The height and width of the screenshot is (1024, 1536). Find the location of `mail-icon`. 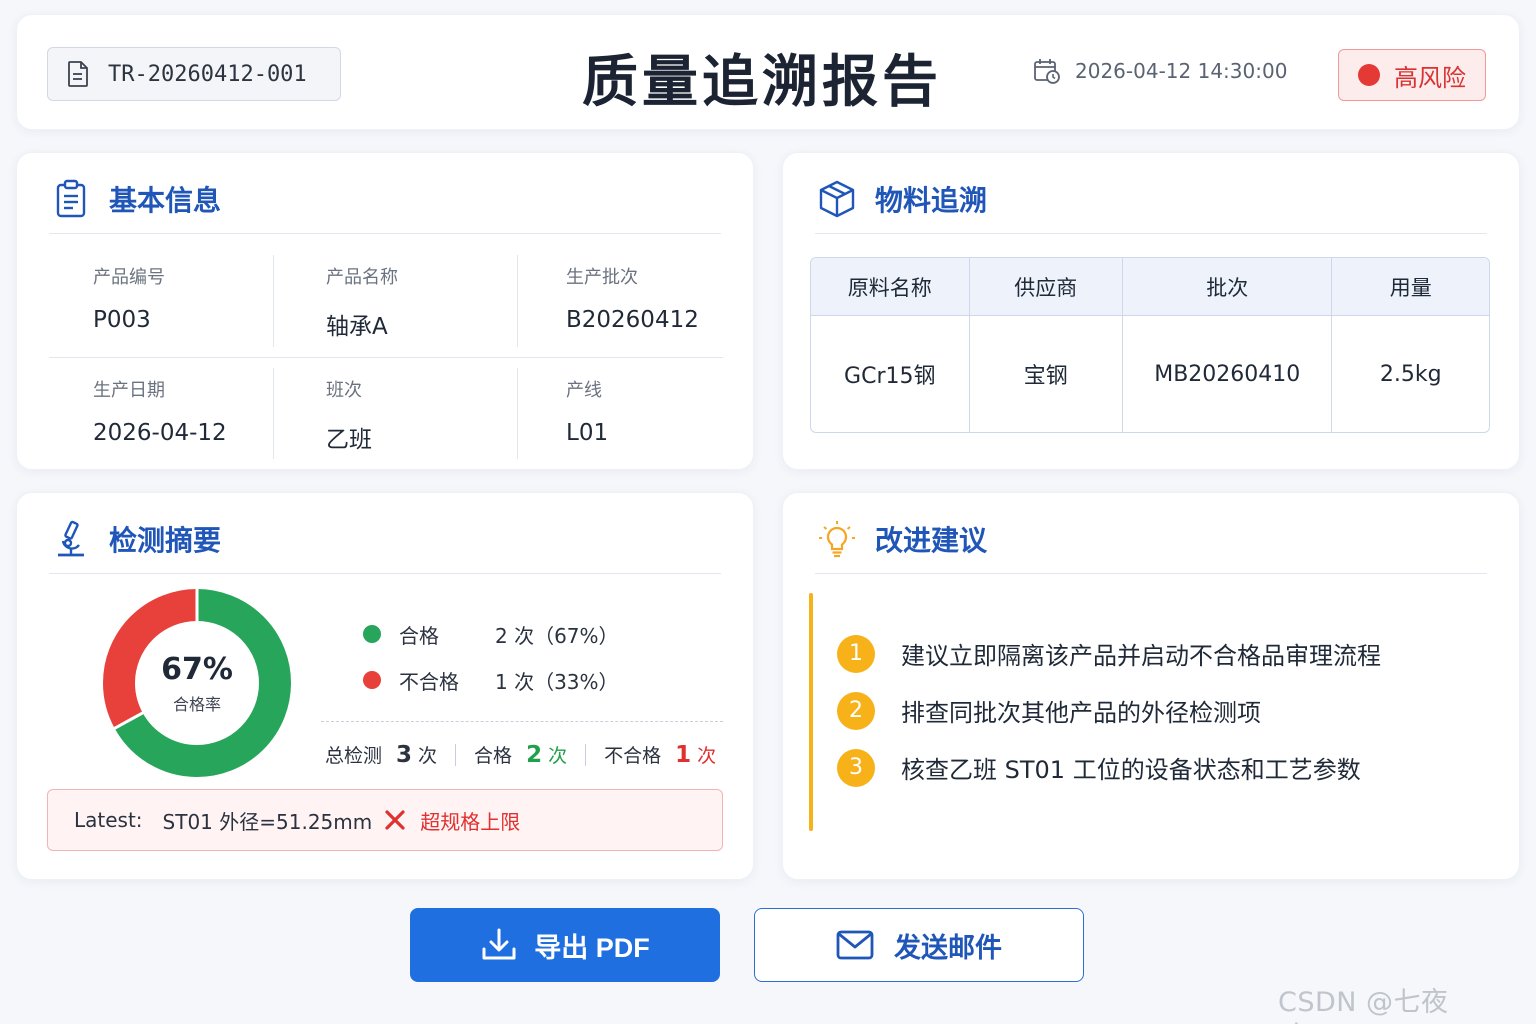

mail-icon is located at coordinates (855, 945).